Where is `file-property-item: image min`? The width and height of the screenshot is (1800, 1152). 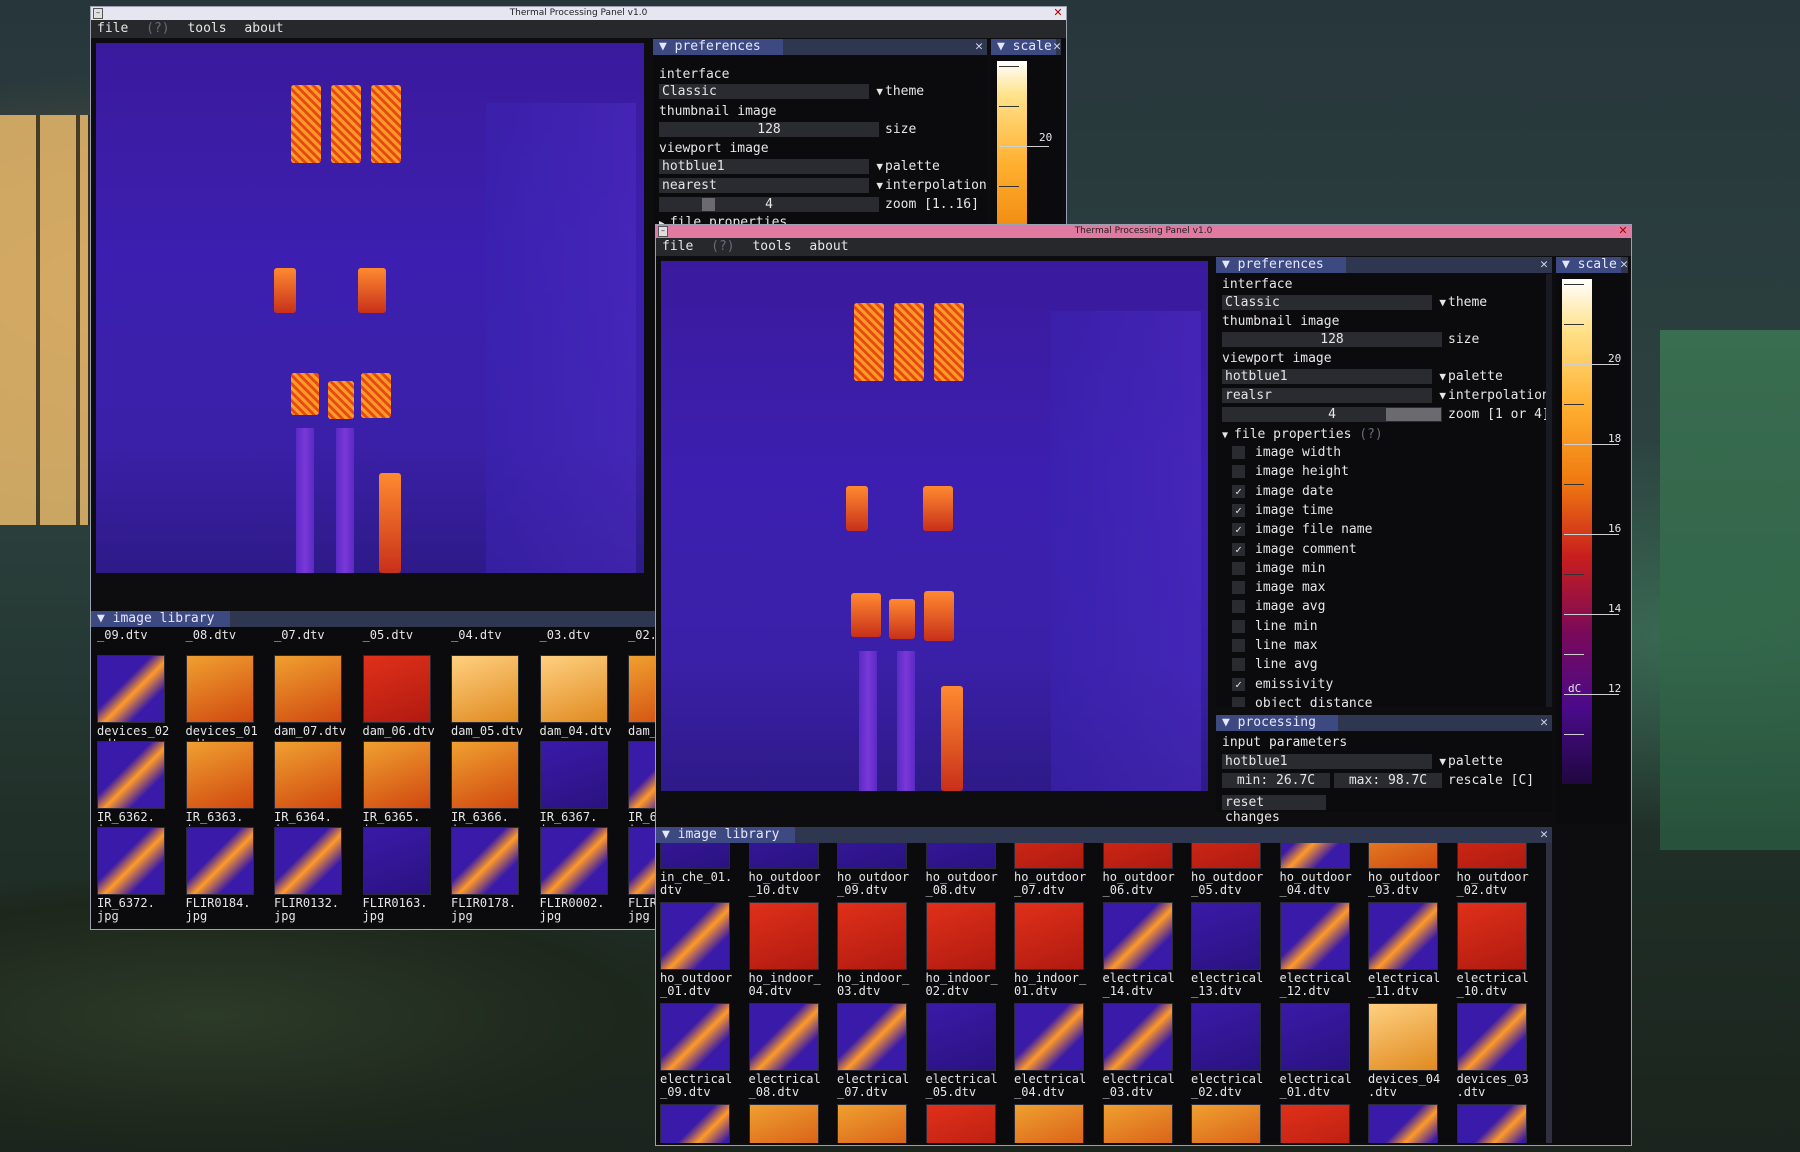
file-property-item: image min is located at coordinates (1392, 568).